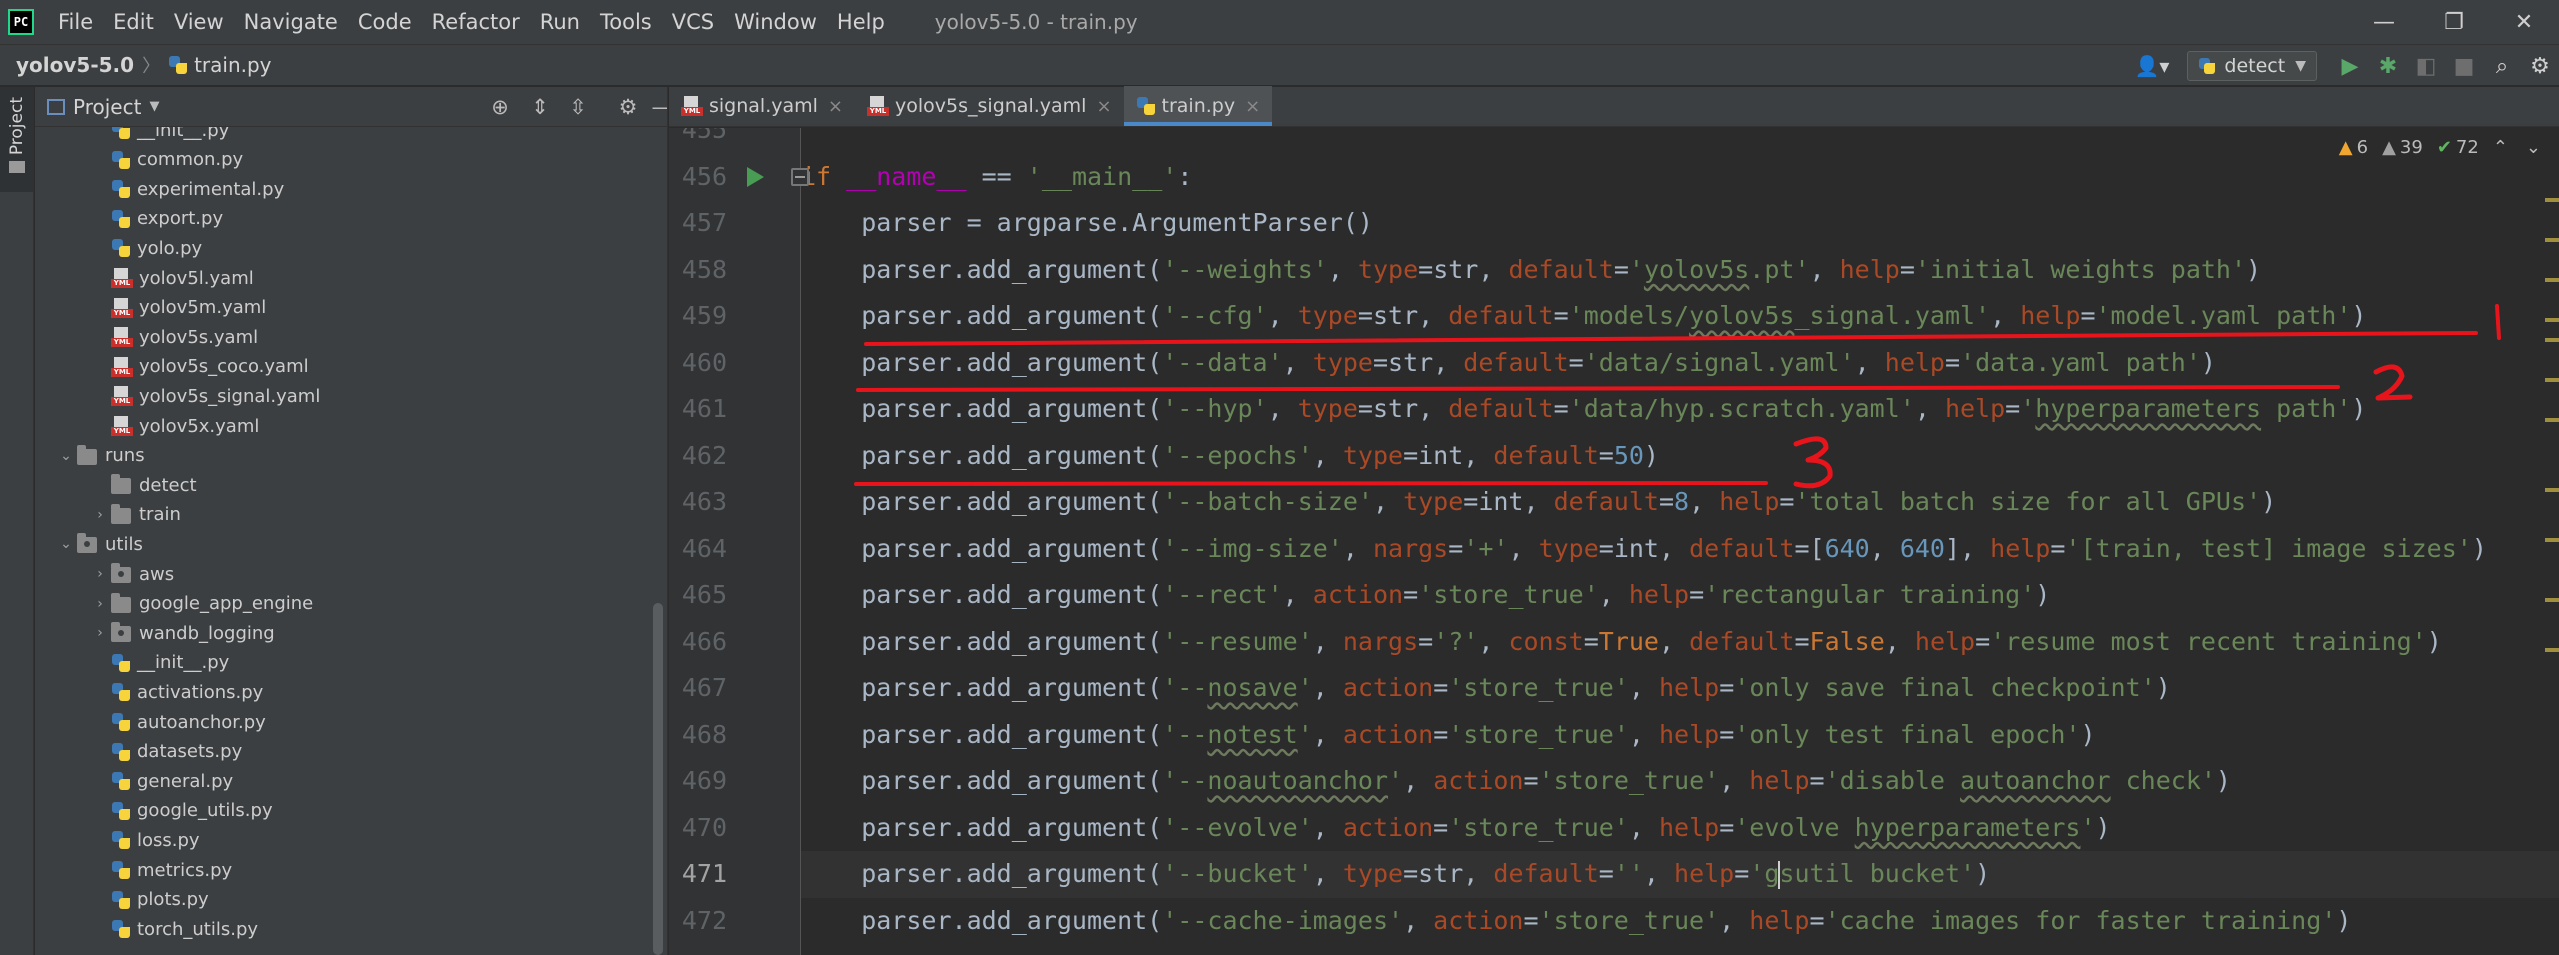  What do you see at coordinates (342, 811) in the screenshot?
I see `tree-item: google_utils.py` at bounding box center [342, 811].